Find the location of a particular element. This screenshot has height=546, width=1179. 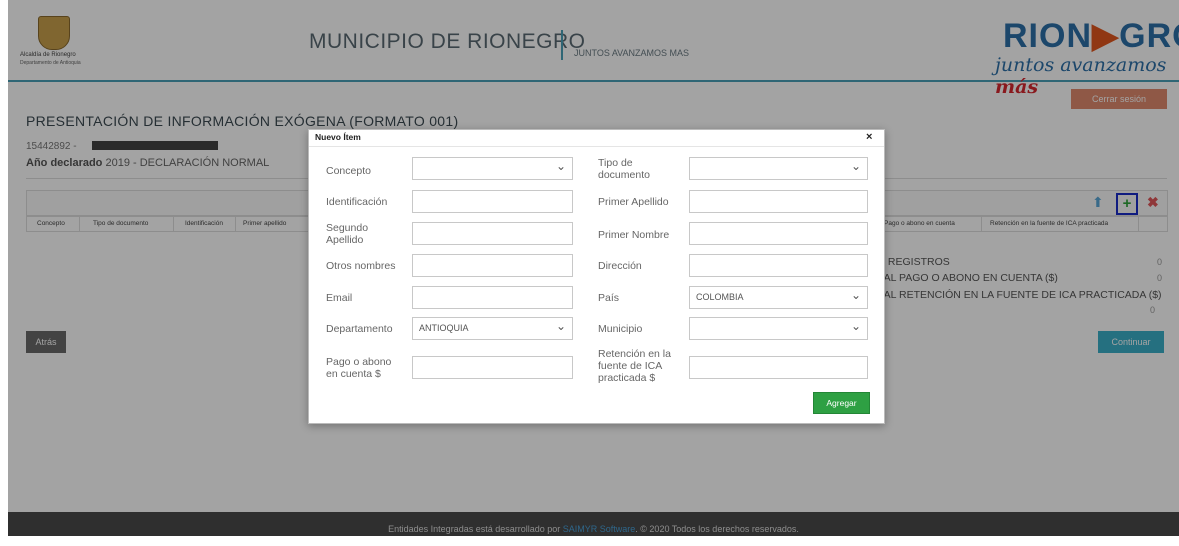

pago-abono-label: Pago o abono en cuenta $ is located at coordinates (359, 368).